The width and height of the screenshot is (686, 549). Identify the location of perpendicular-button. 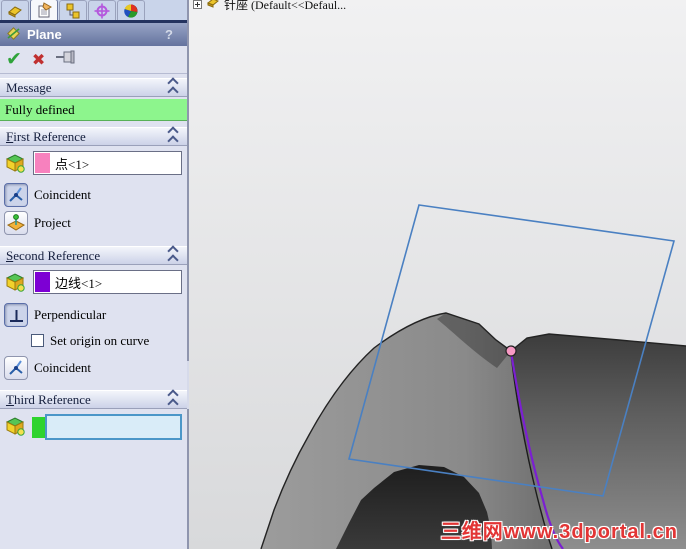
(16, 315).